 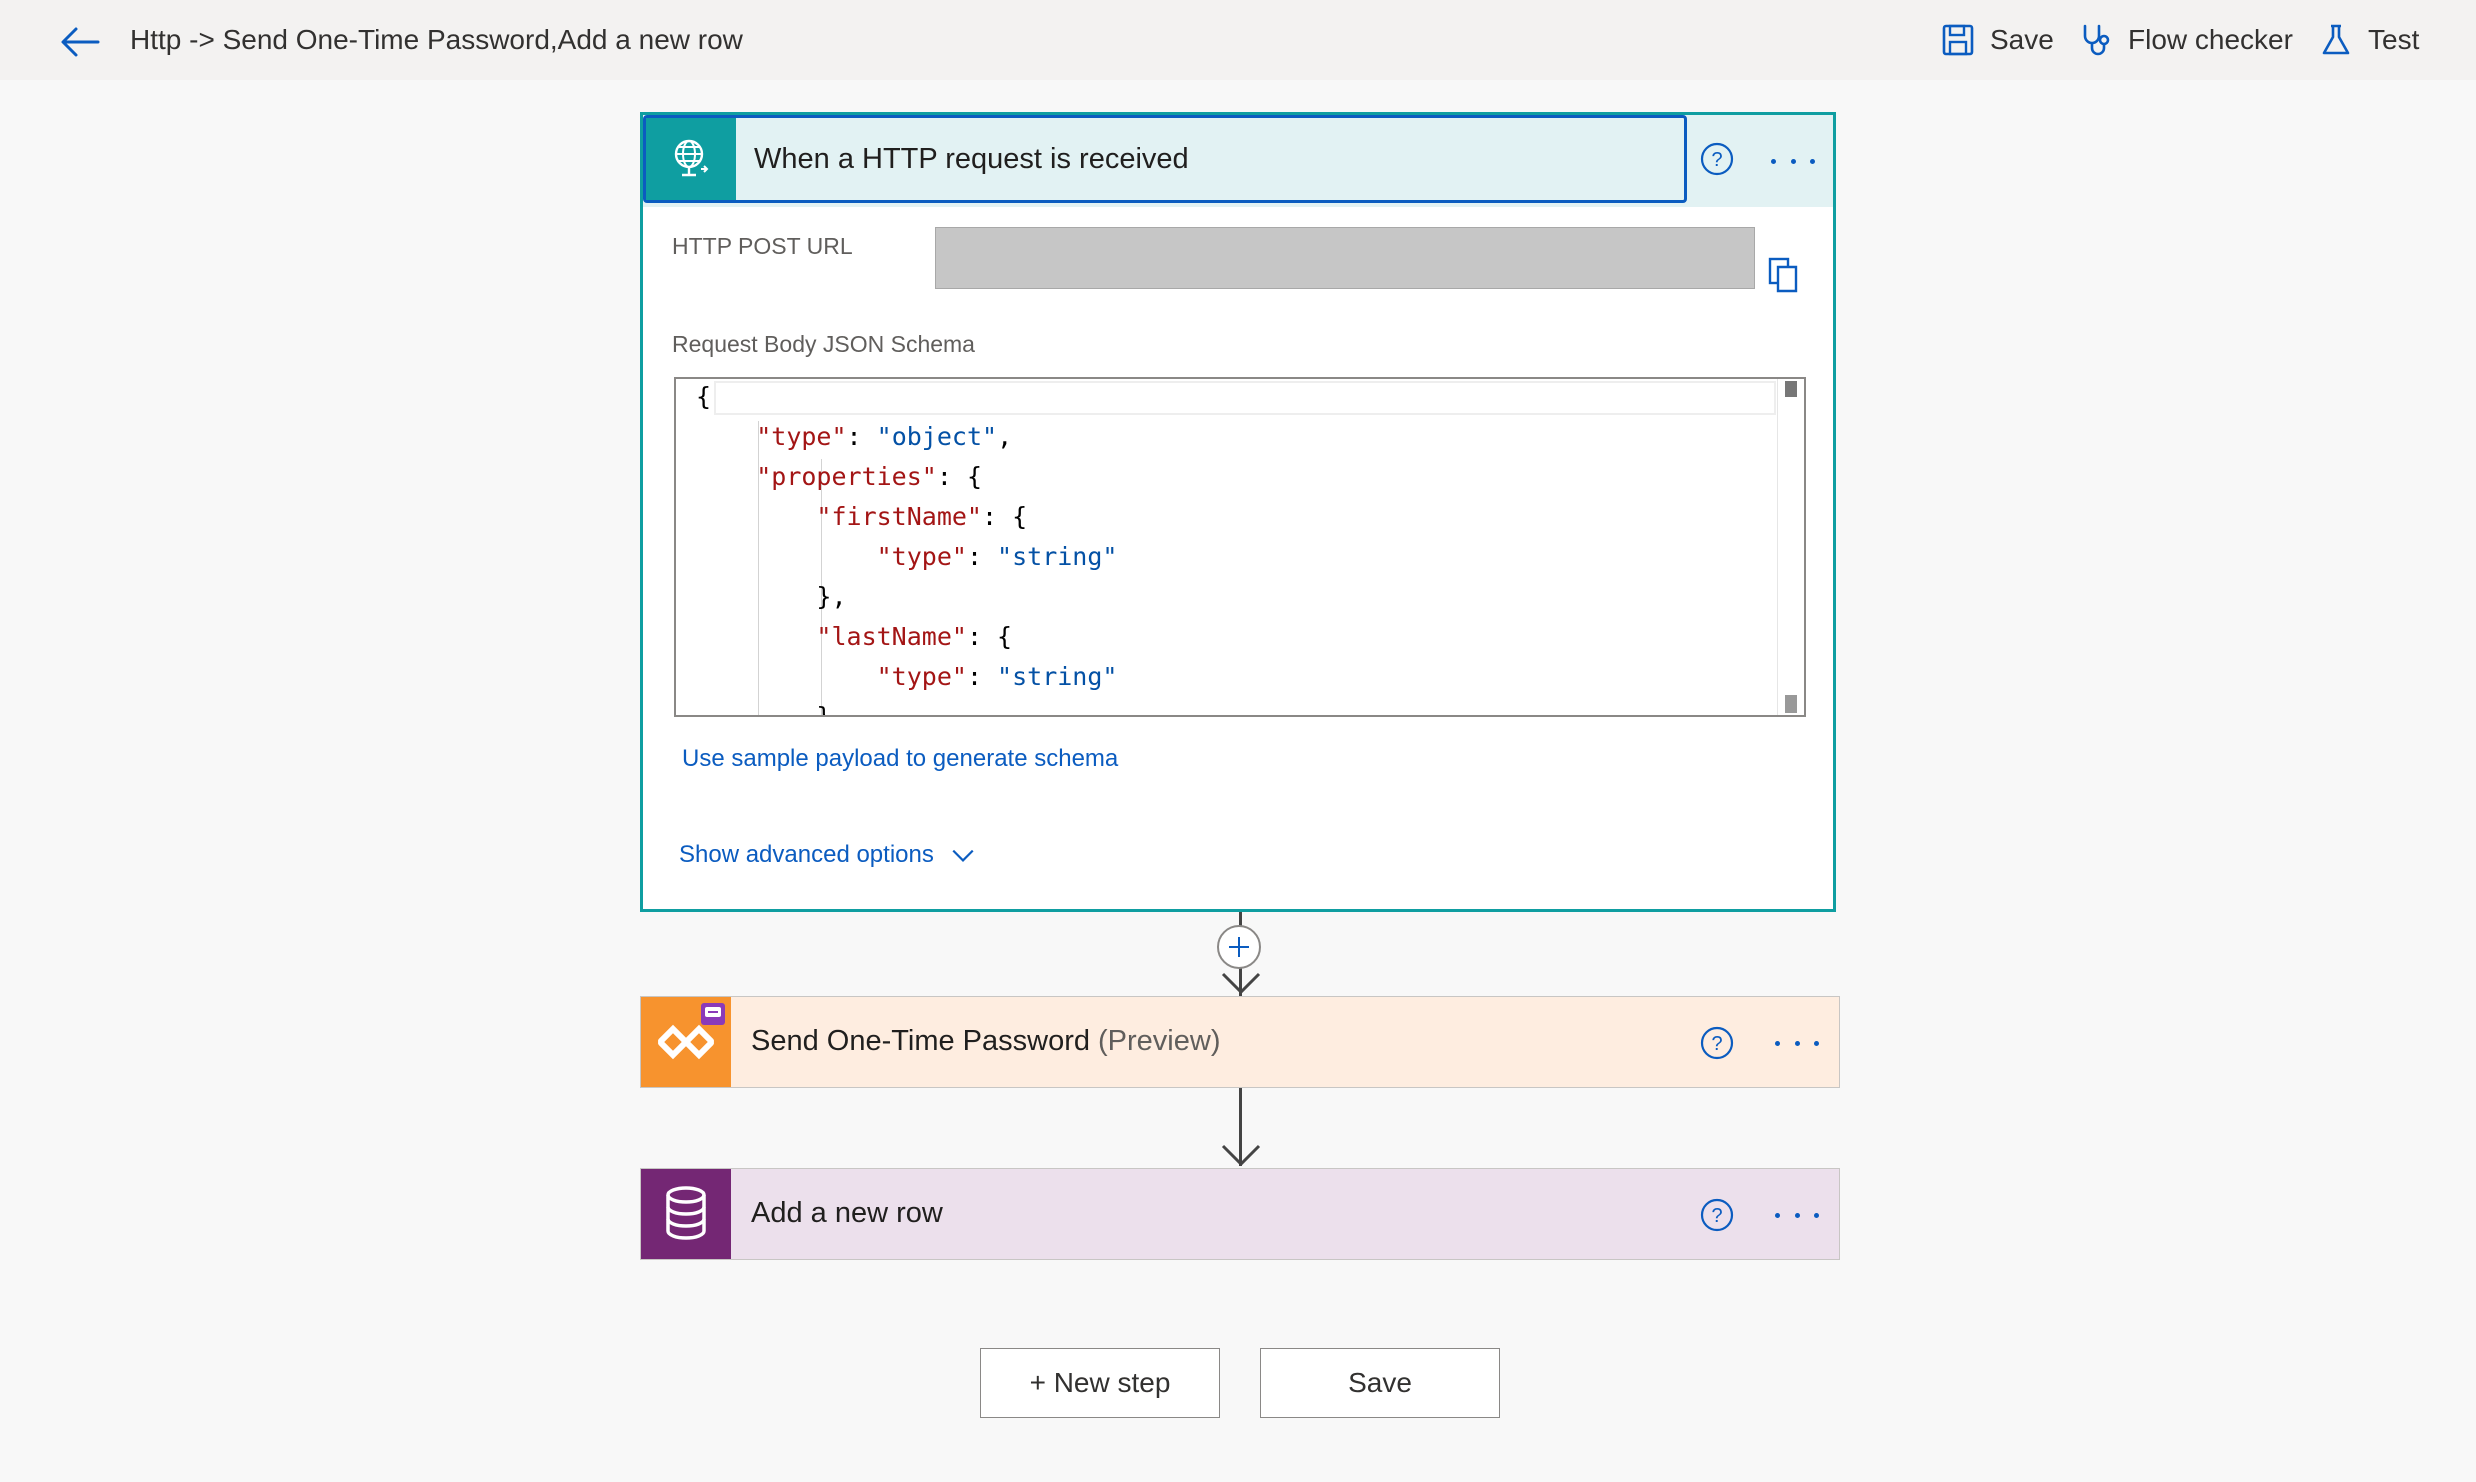 I want to click on new-step-button: + New step, so click(x=1100, y=1383).